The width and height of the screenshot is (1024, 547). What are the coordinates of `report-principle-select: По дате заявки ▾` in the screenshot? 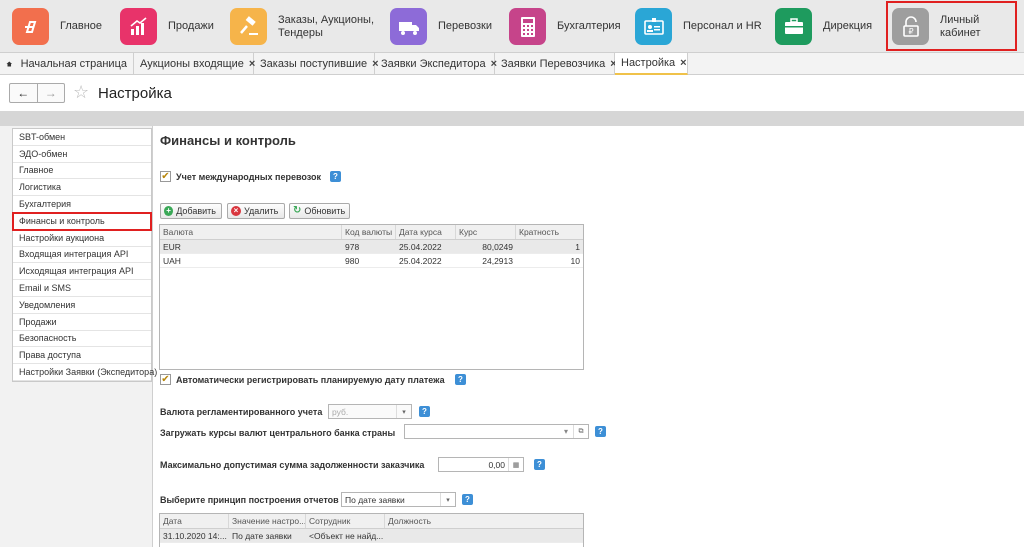 It's located at (398, 499).